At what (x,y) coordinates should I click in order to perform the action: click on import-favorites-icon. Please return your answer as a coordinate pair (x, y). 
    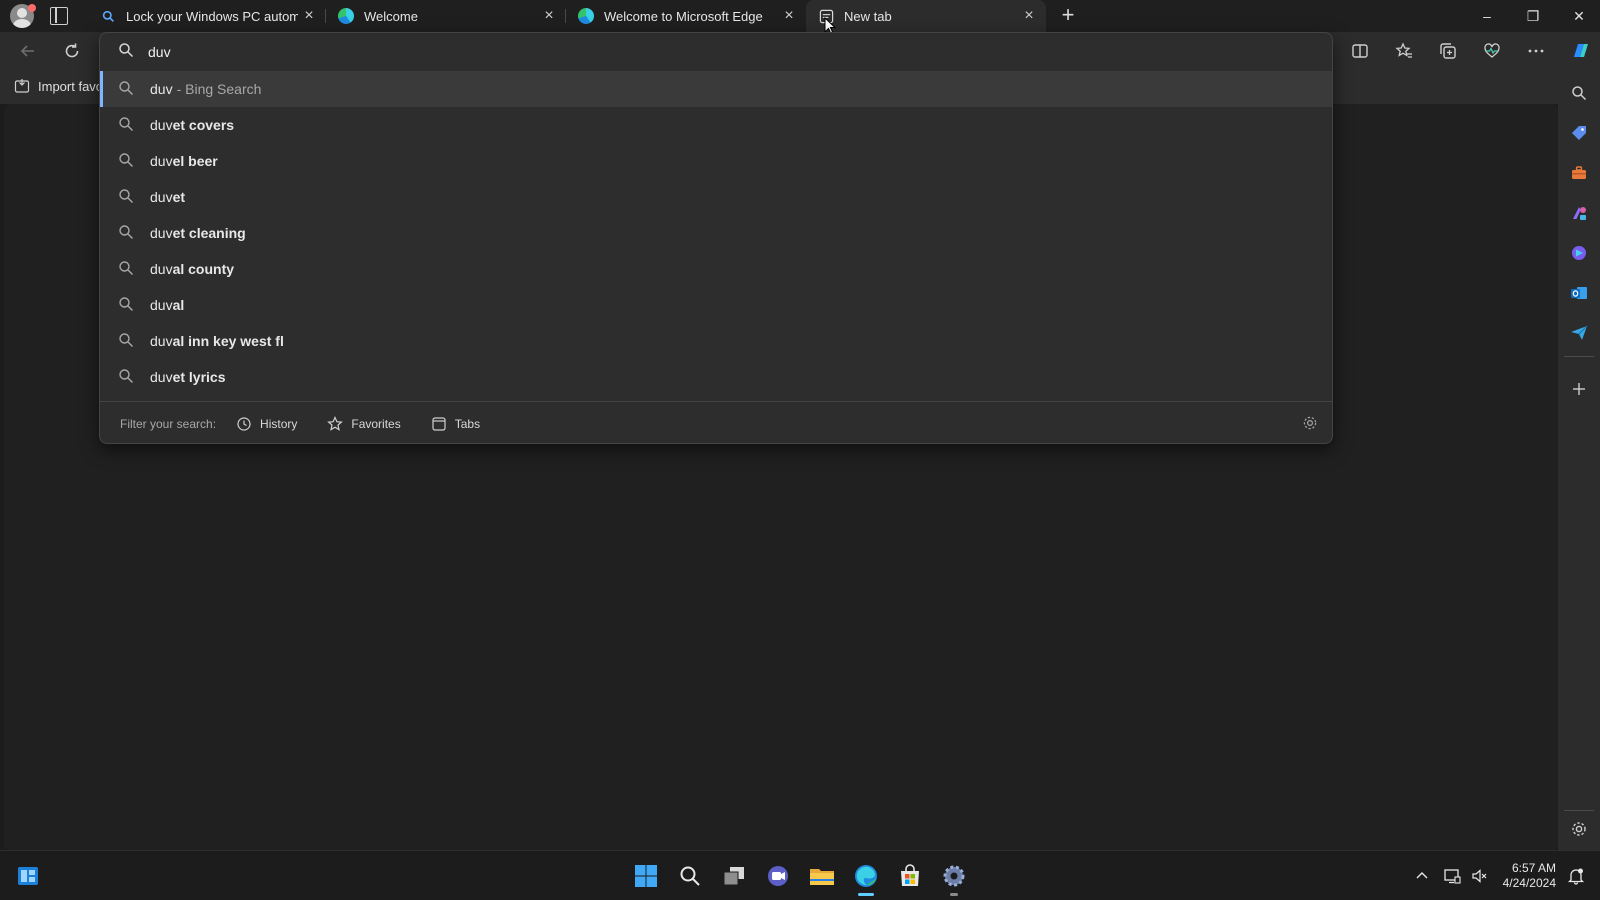
    Looking at the image, I should click on (22, 86).